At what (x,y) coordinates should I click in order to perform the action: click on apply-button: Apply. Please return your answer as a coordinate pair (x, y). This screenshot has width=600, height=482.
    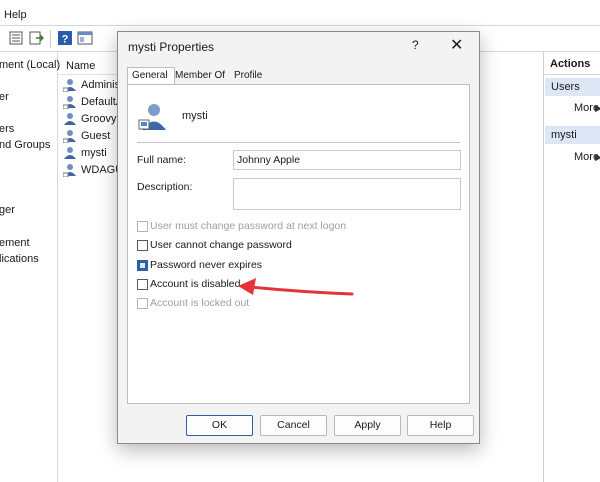
    Looking at the image, I should click on (367, 425).